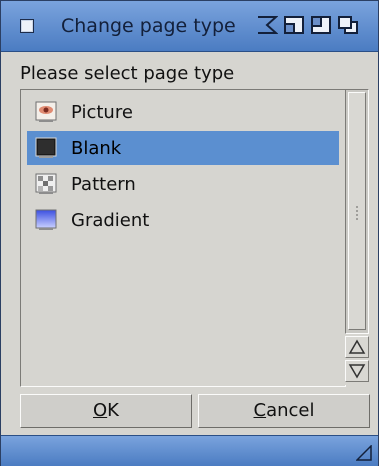 The height and width of the screenshot is (466, 379). Describe the element at coordinates (102, 112) in the screenshot. I see `item-label: Picture` at that location.